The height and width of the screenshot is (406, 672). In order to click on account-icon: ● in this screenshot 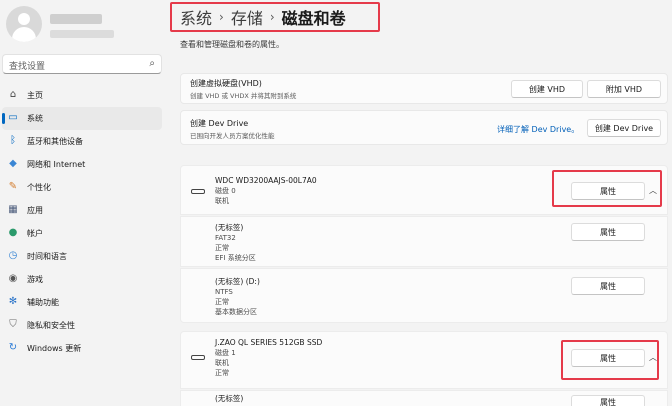, I will do `click(13, 232)`.